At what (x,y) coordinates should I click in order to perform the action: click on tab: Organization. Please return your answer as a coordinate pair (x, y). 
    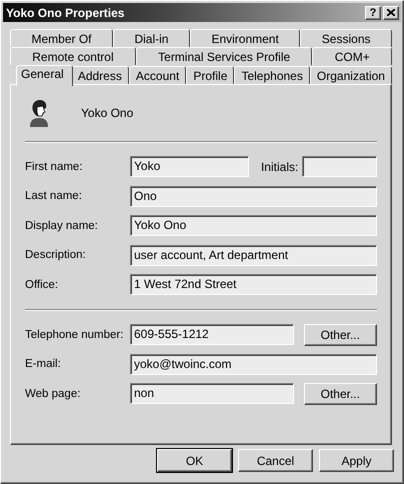
    Looking at the image, I should click on (351, 75).